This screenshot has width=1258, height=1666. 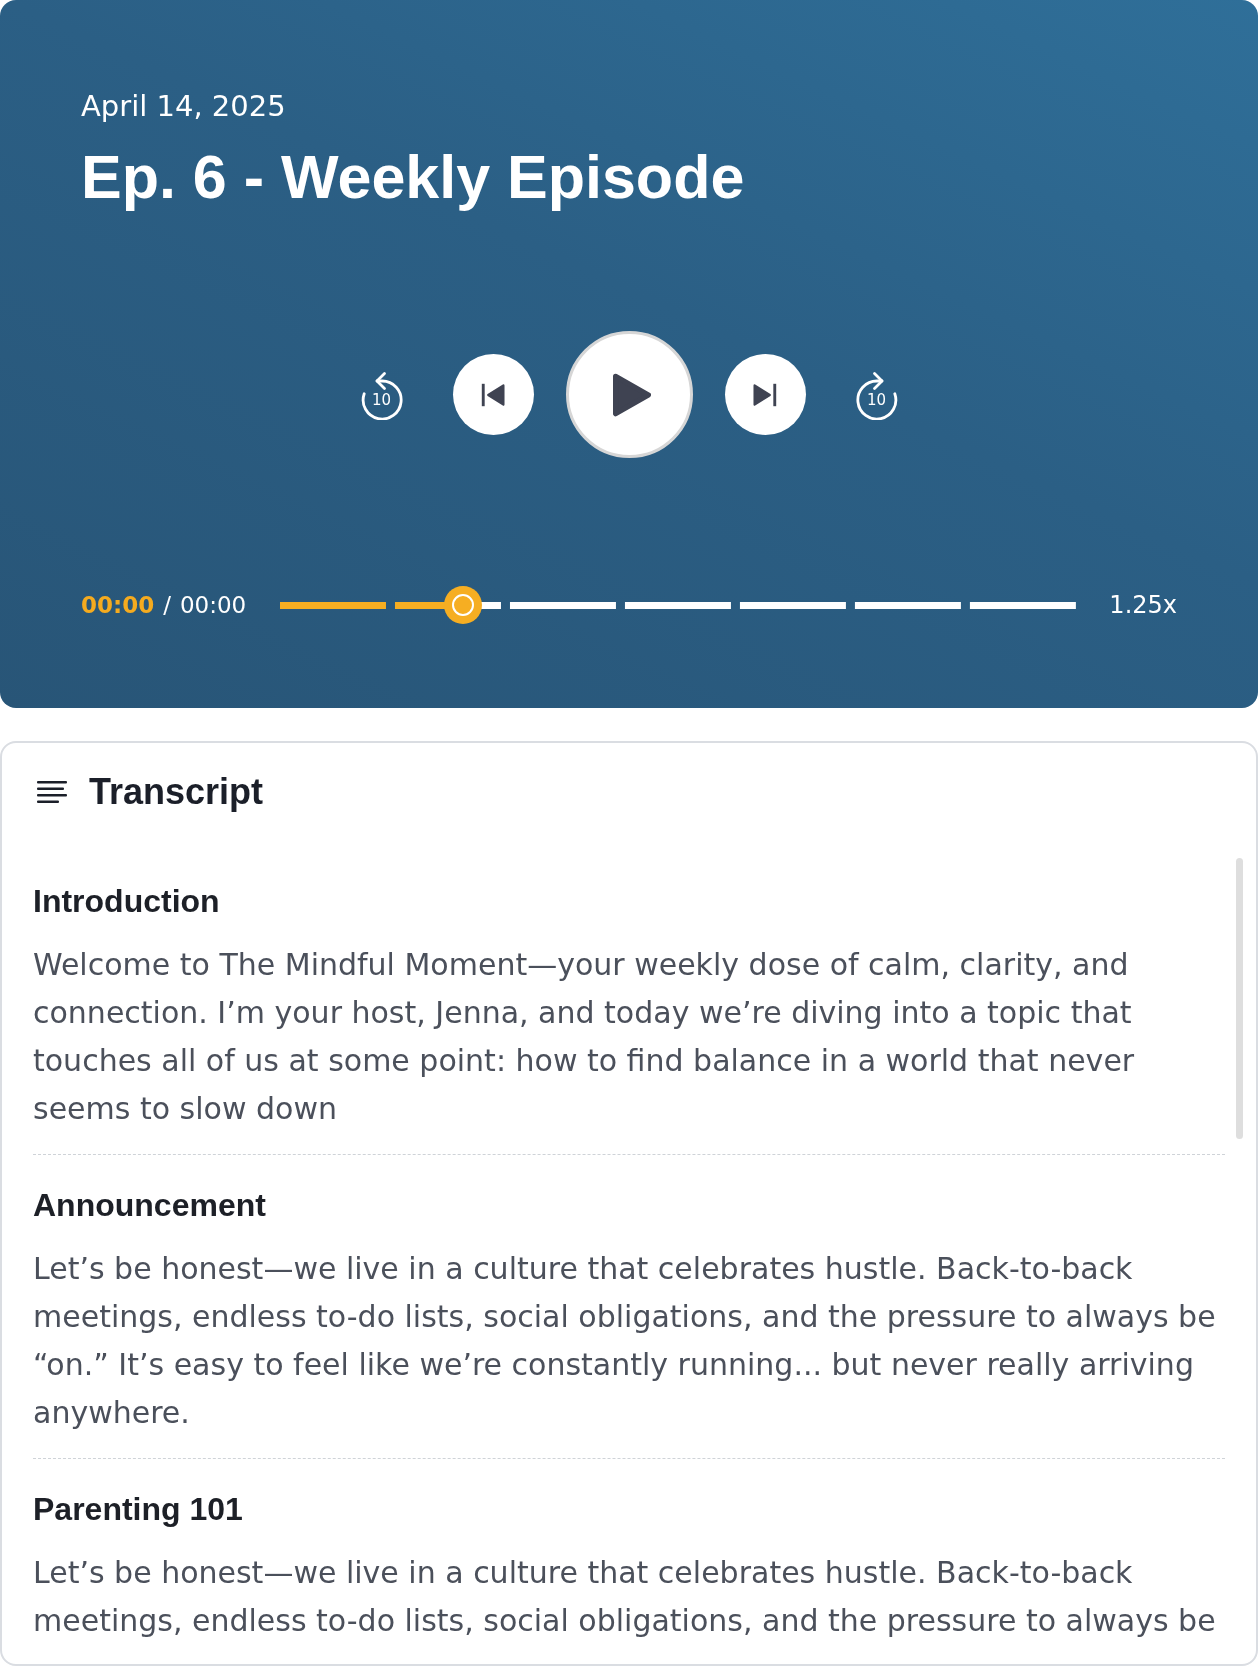 I want to click on skip-forward-icon, so click(x=765, y=394).